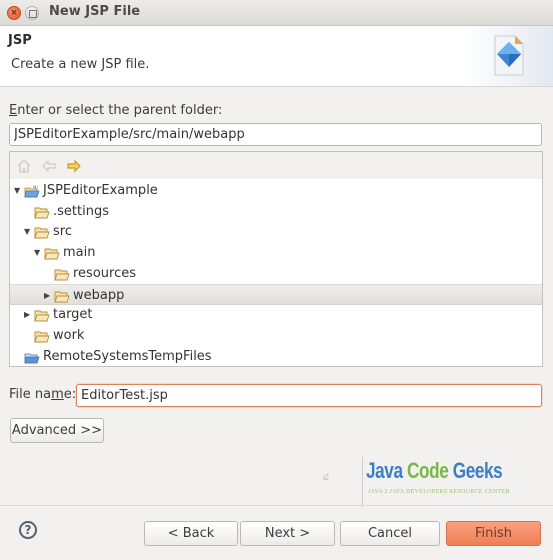 This screenshot has width=553, height=560. What do you see at coordinates (276, 314) in the screenshot?
I see `tree-item-target: ▶ target` at bounding box center [276, 314].